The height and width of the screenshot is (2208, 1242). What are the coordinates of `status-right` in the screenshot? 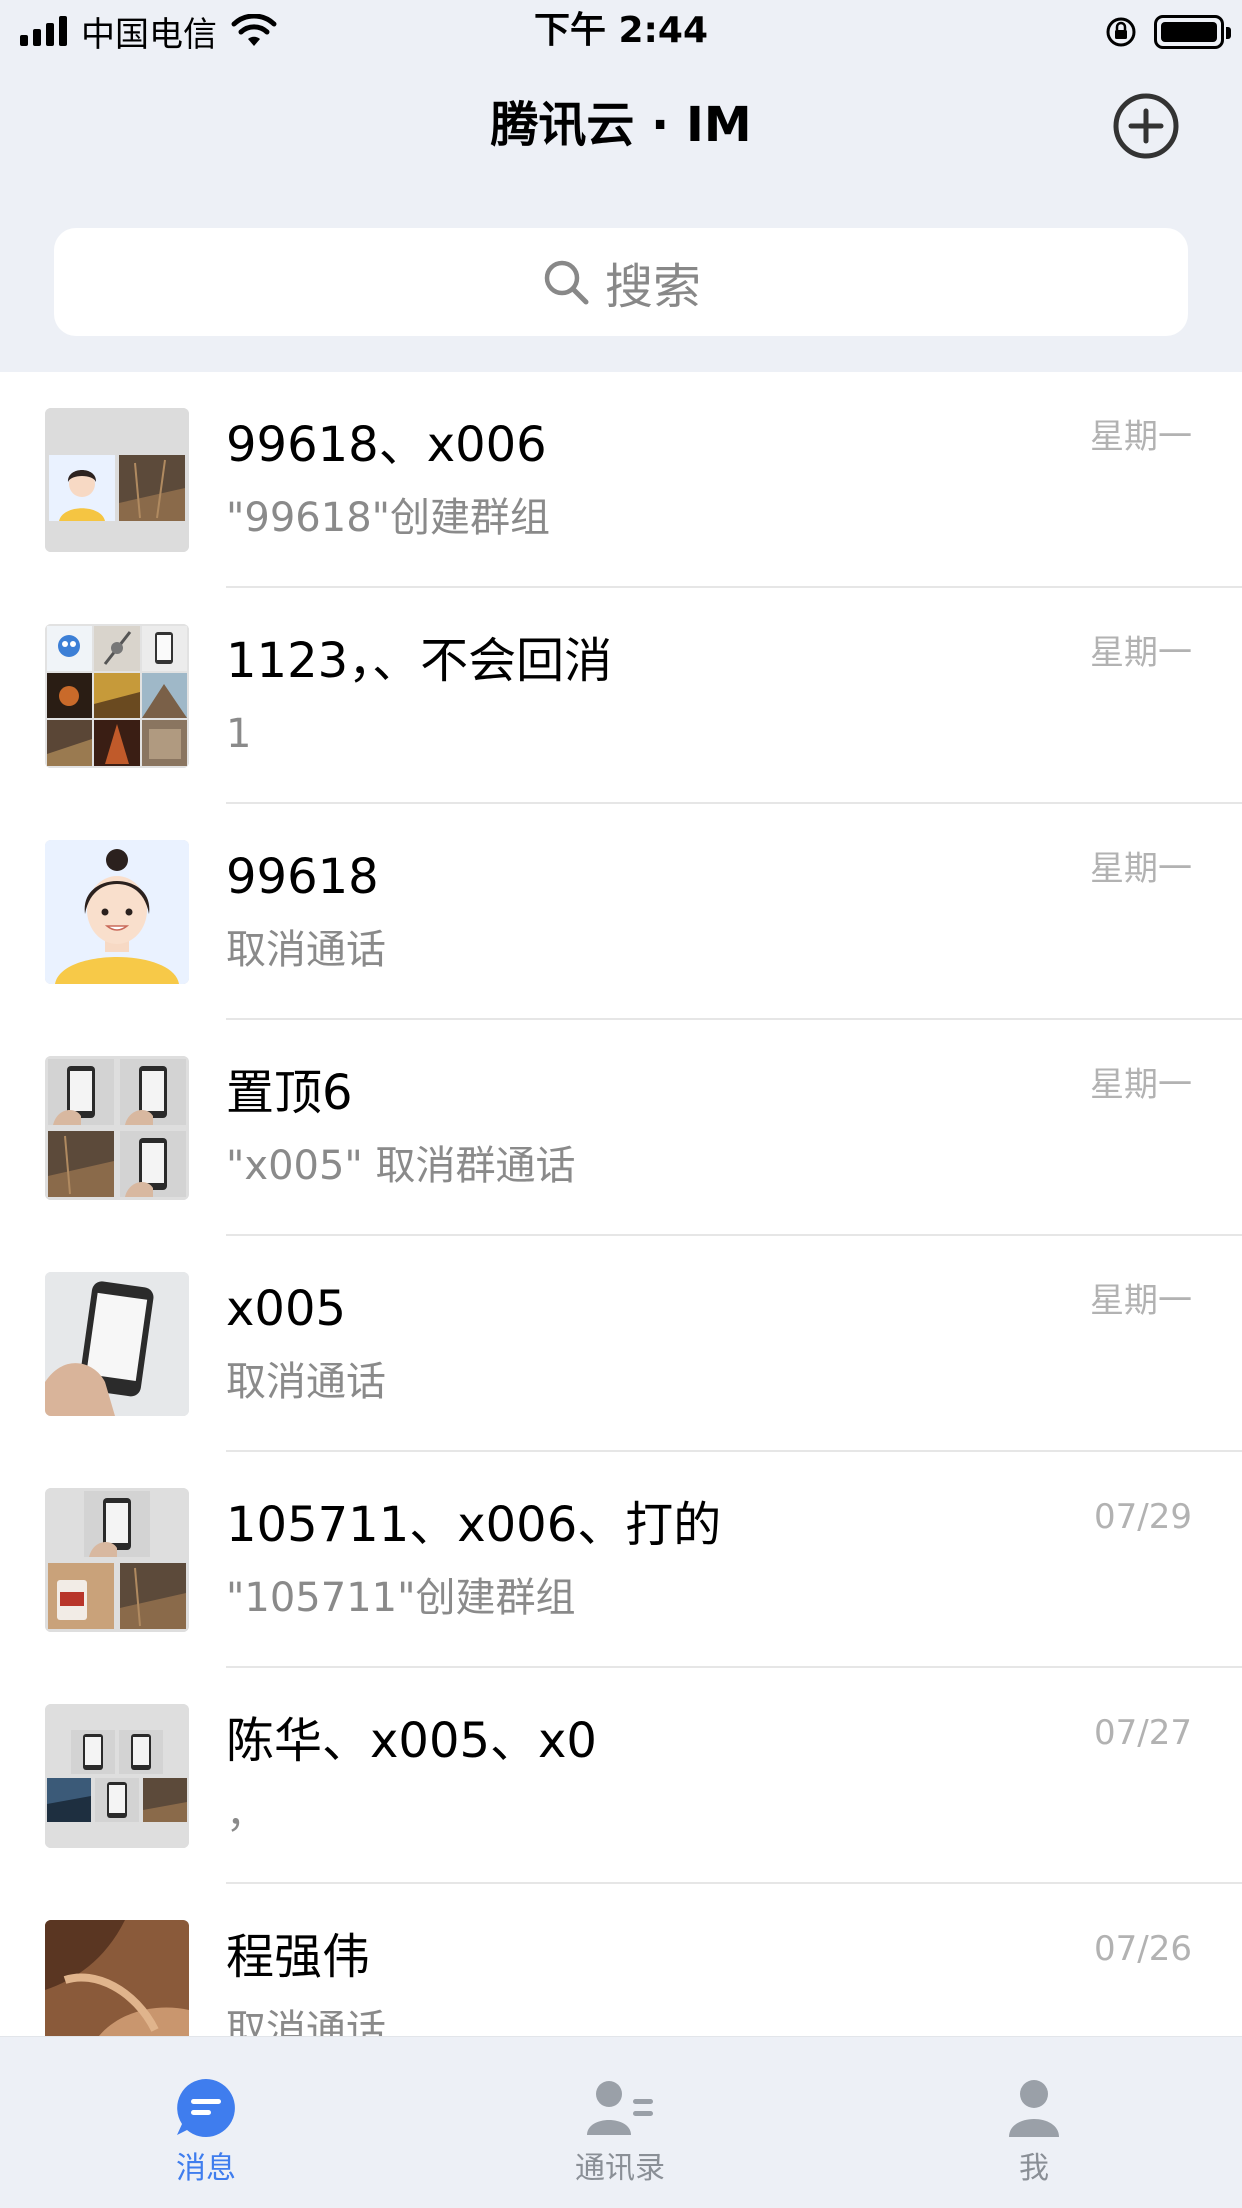 It's located at (1167, 32).